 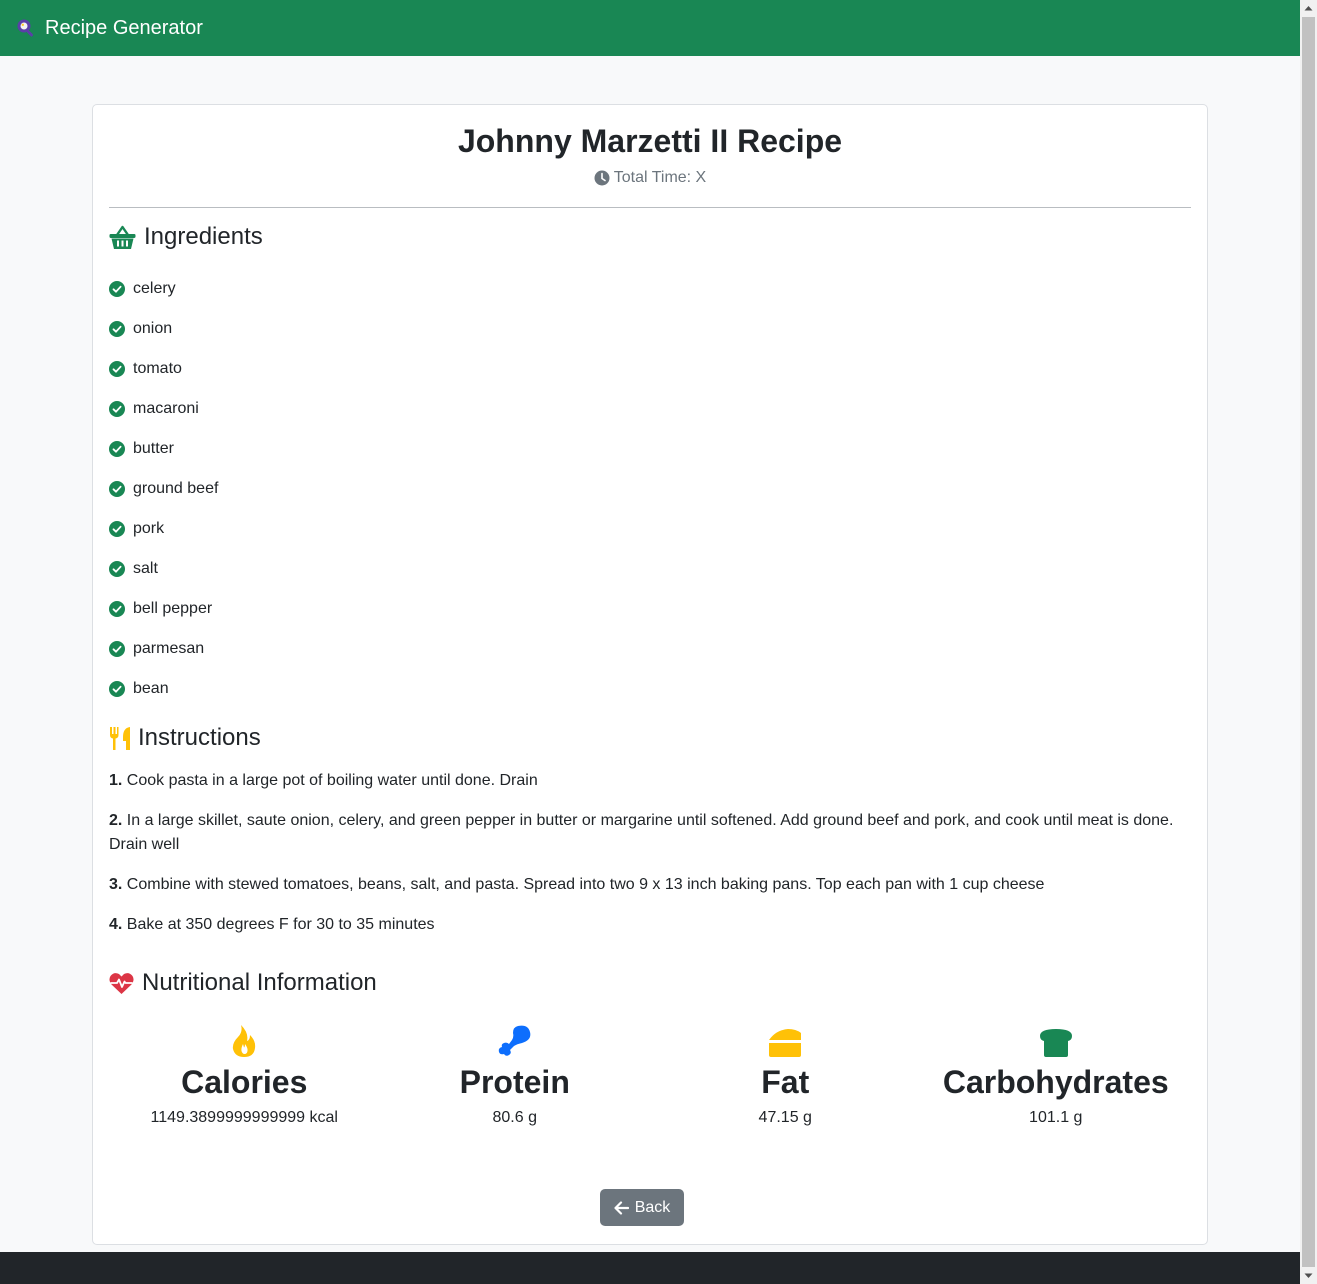 What do you see at coordinates (259, 982) in the screenshot?
I see `nutrition-heading-text: Nutritional Information` at bounding box center [259, 982].